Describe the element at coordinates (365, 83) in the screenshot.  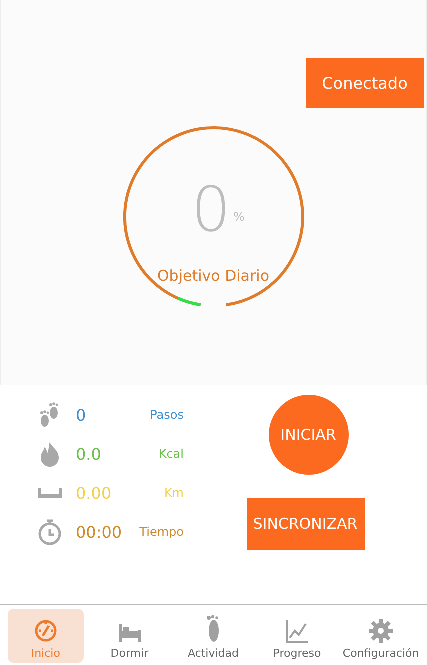
I see `status-button: Conectado` at that location.